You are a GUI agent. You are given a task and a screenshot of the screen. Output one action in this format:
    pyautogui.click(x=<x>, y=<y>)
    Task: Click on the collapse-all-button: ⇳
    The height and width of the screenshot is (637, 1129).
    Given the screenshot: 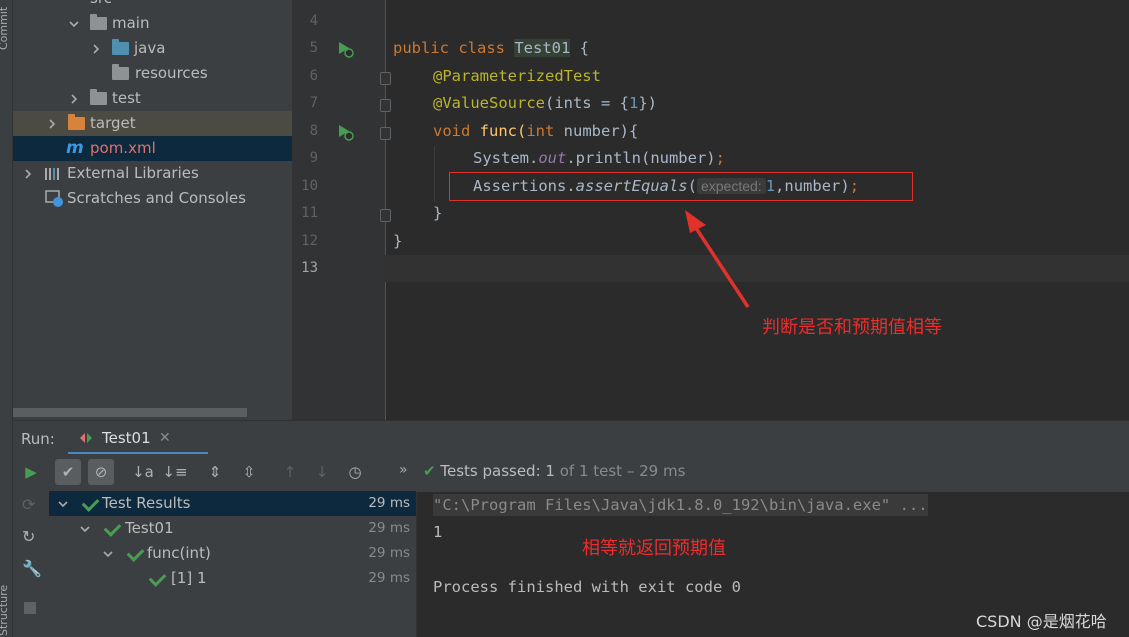 What is the action you would take?
    pyautogui.click(x=249, y=472)
    